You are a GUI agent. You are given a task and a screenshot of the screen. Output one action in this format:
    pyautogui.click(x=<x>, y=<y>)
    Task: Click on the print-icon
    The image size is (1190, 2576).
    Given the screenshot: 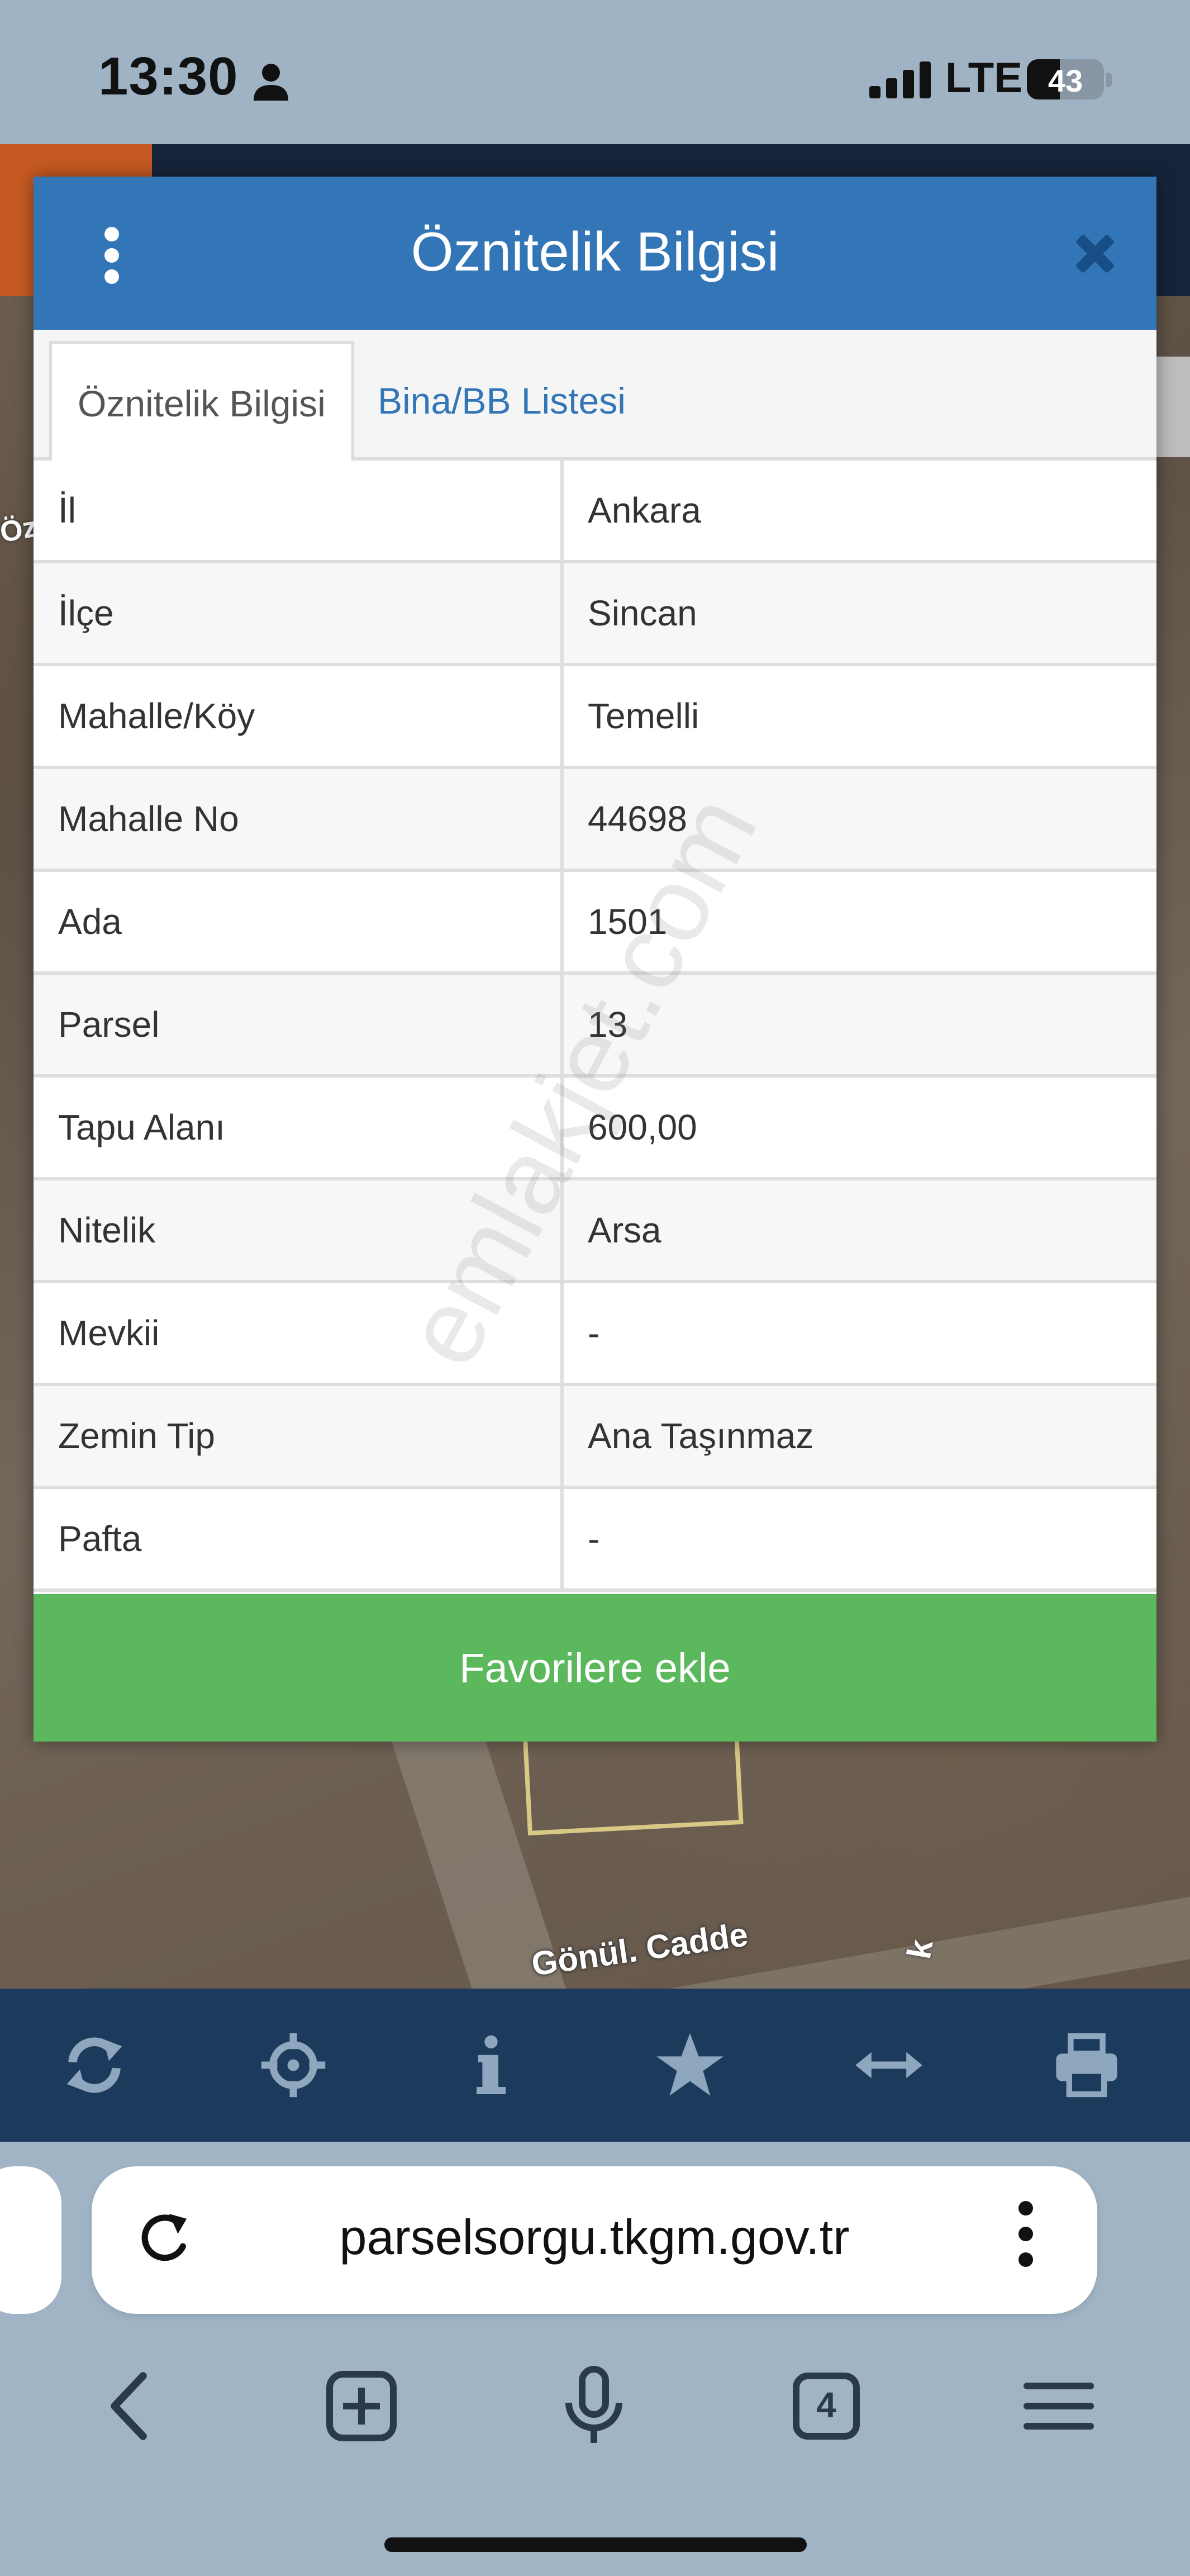 What is the action you would take?
    pyautogui.click(x=1086, y=2065)
    